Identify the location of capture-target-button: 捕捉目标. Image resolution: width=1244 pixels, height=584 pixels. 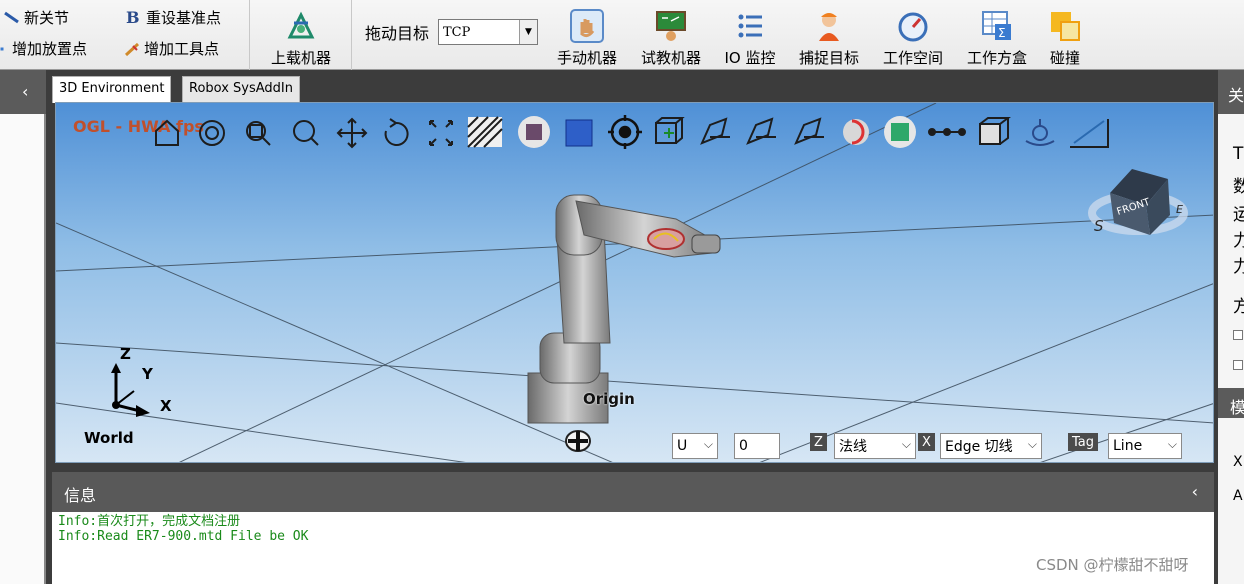
(829, 35).